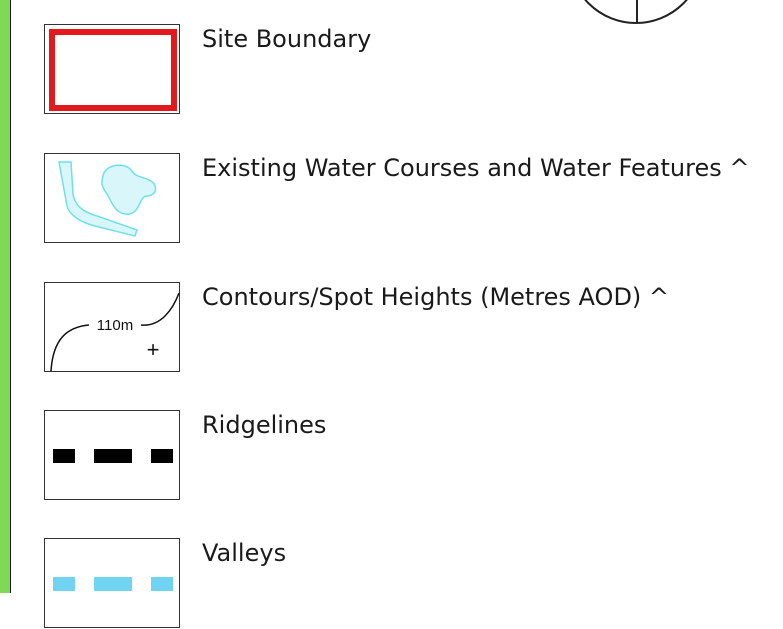 Image resolution: width=783 pixels, height=629 pixels. Describe the element at coordinates (5, 296) in the screenshot. I see `map-edge` at that location.